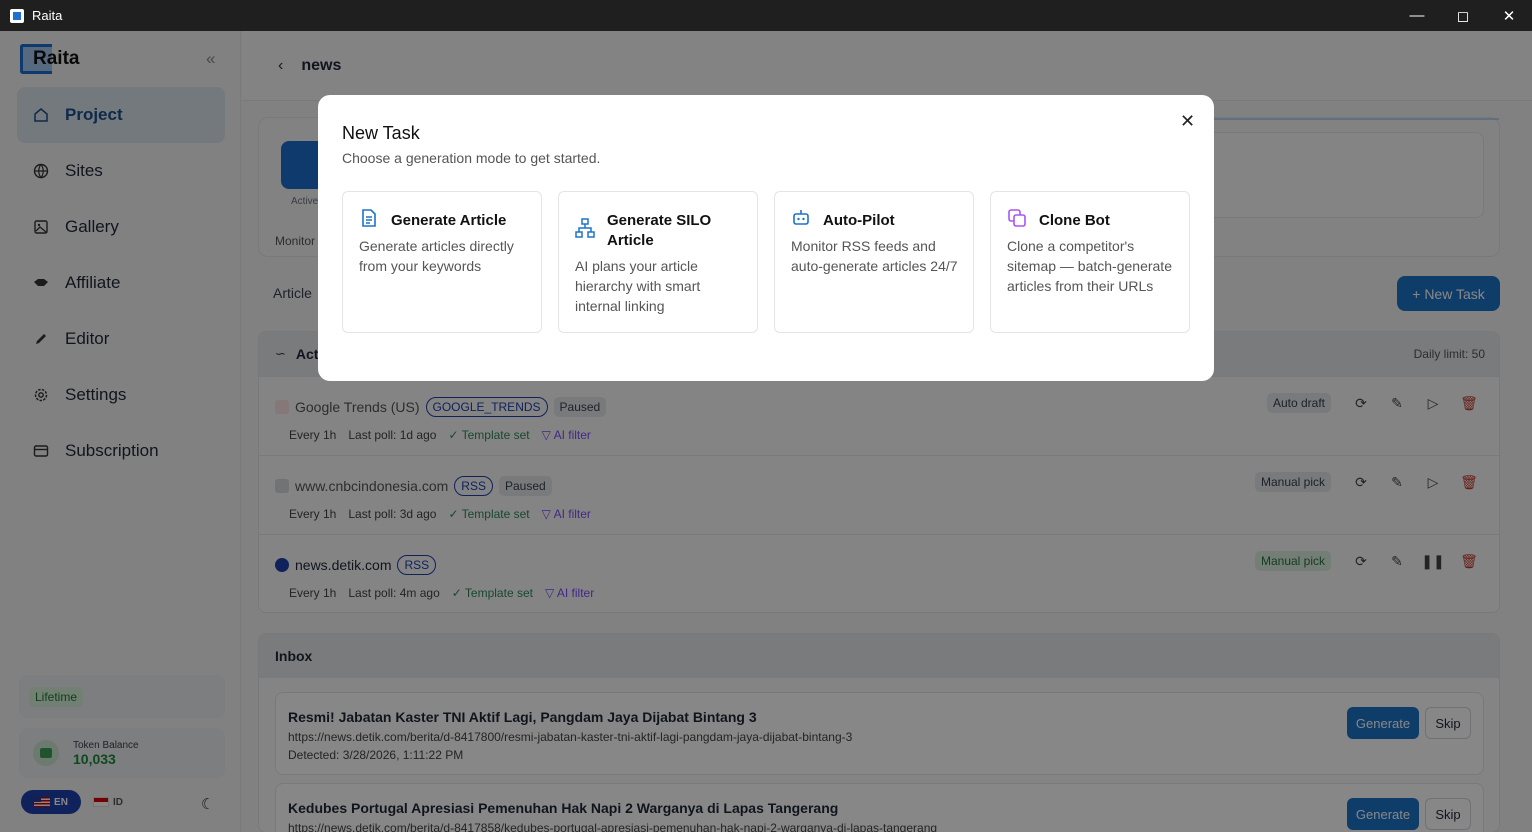  I want to click on dialog-title: New Task, so click(381, 133).